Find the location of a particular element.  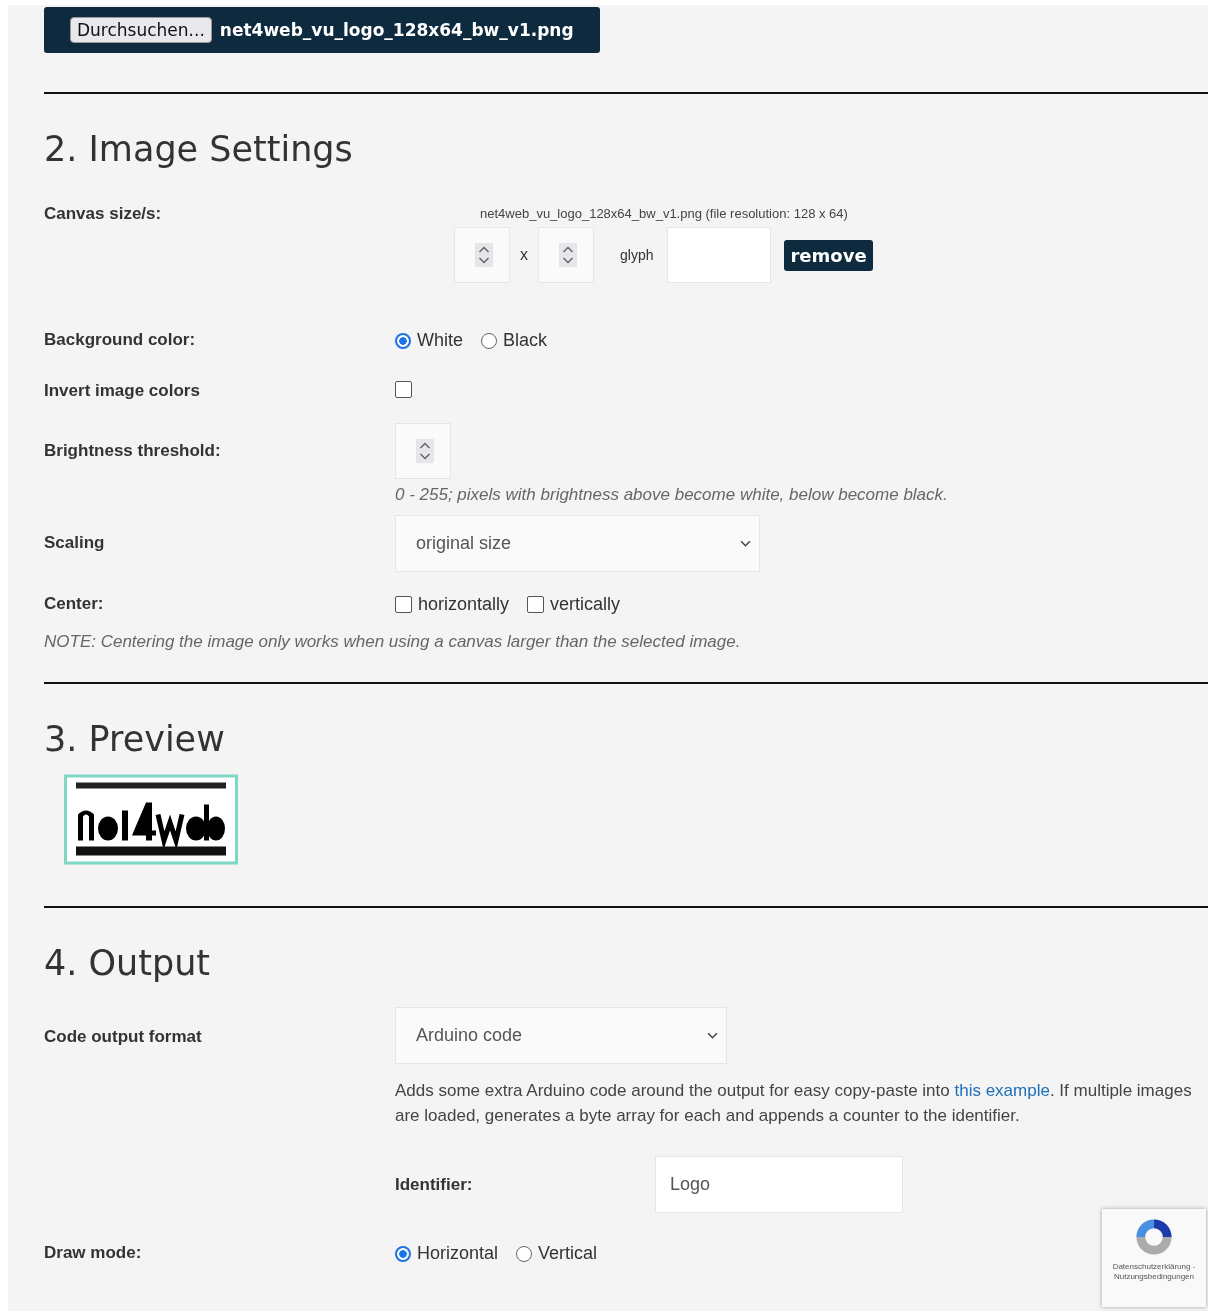

height-field is located at coordinates (566, 255).